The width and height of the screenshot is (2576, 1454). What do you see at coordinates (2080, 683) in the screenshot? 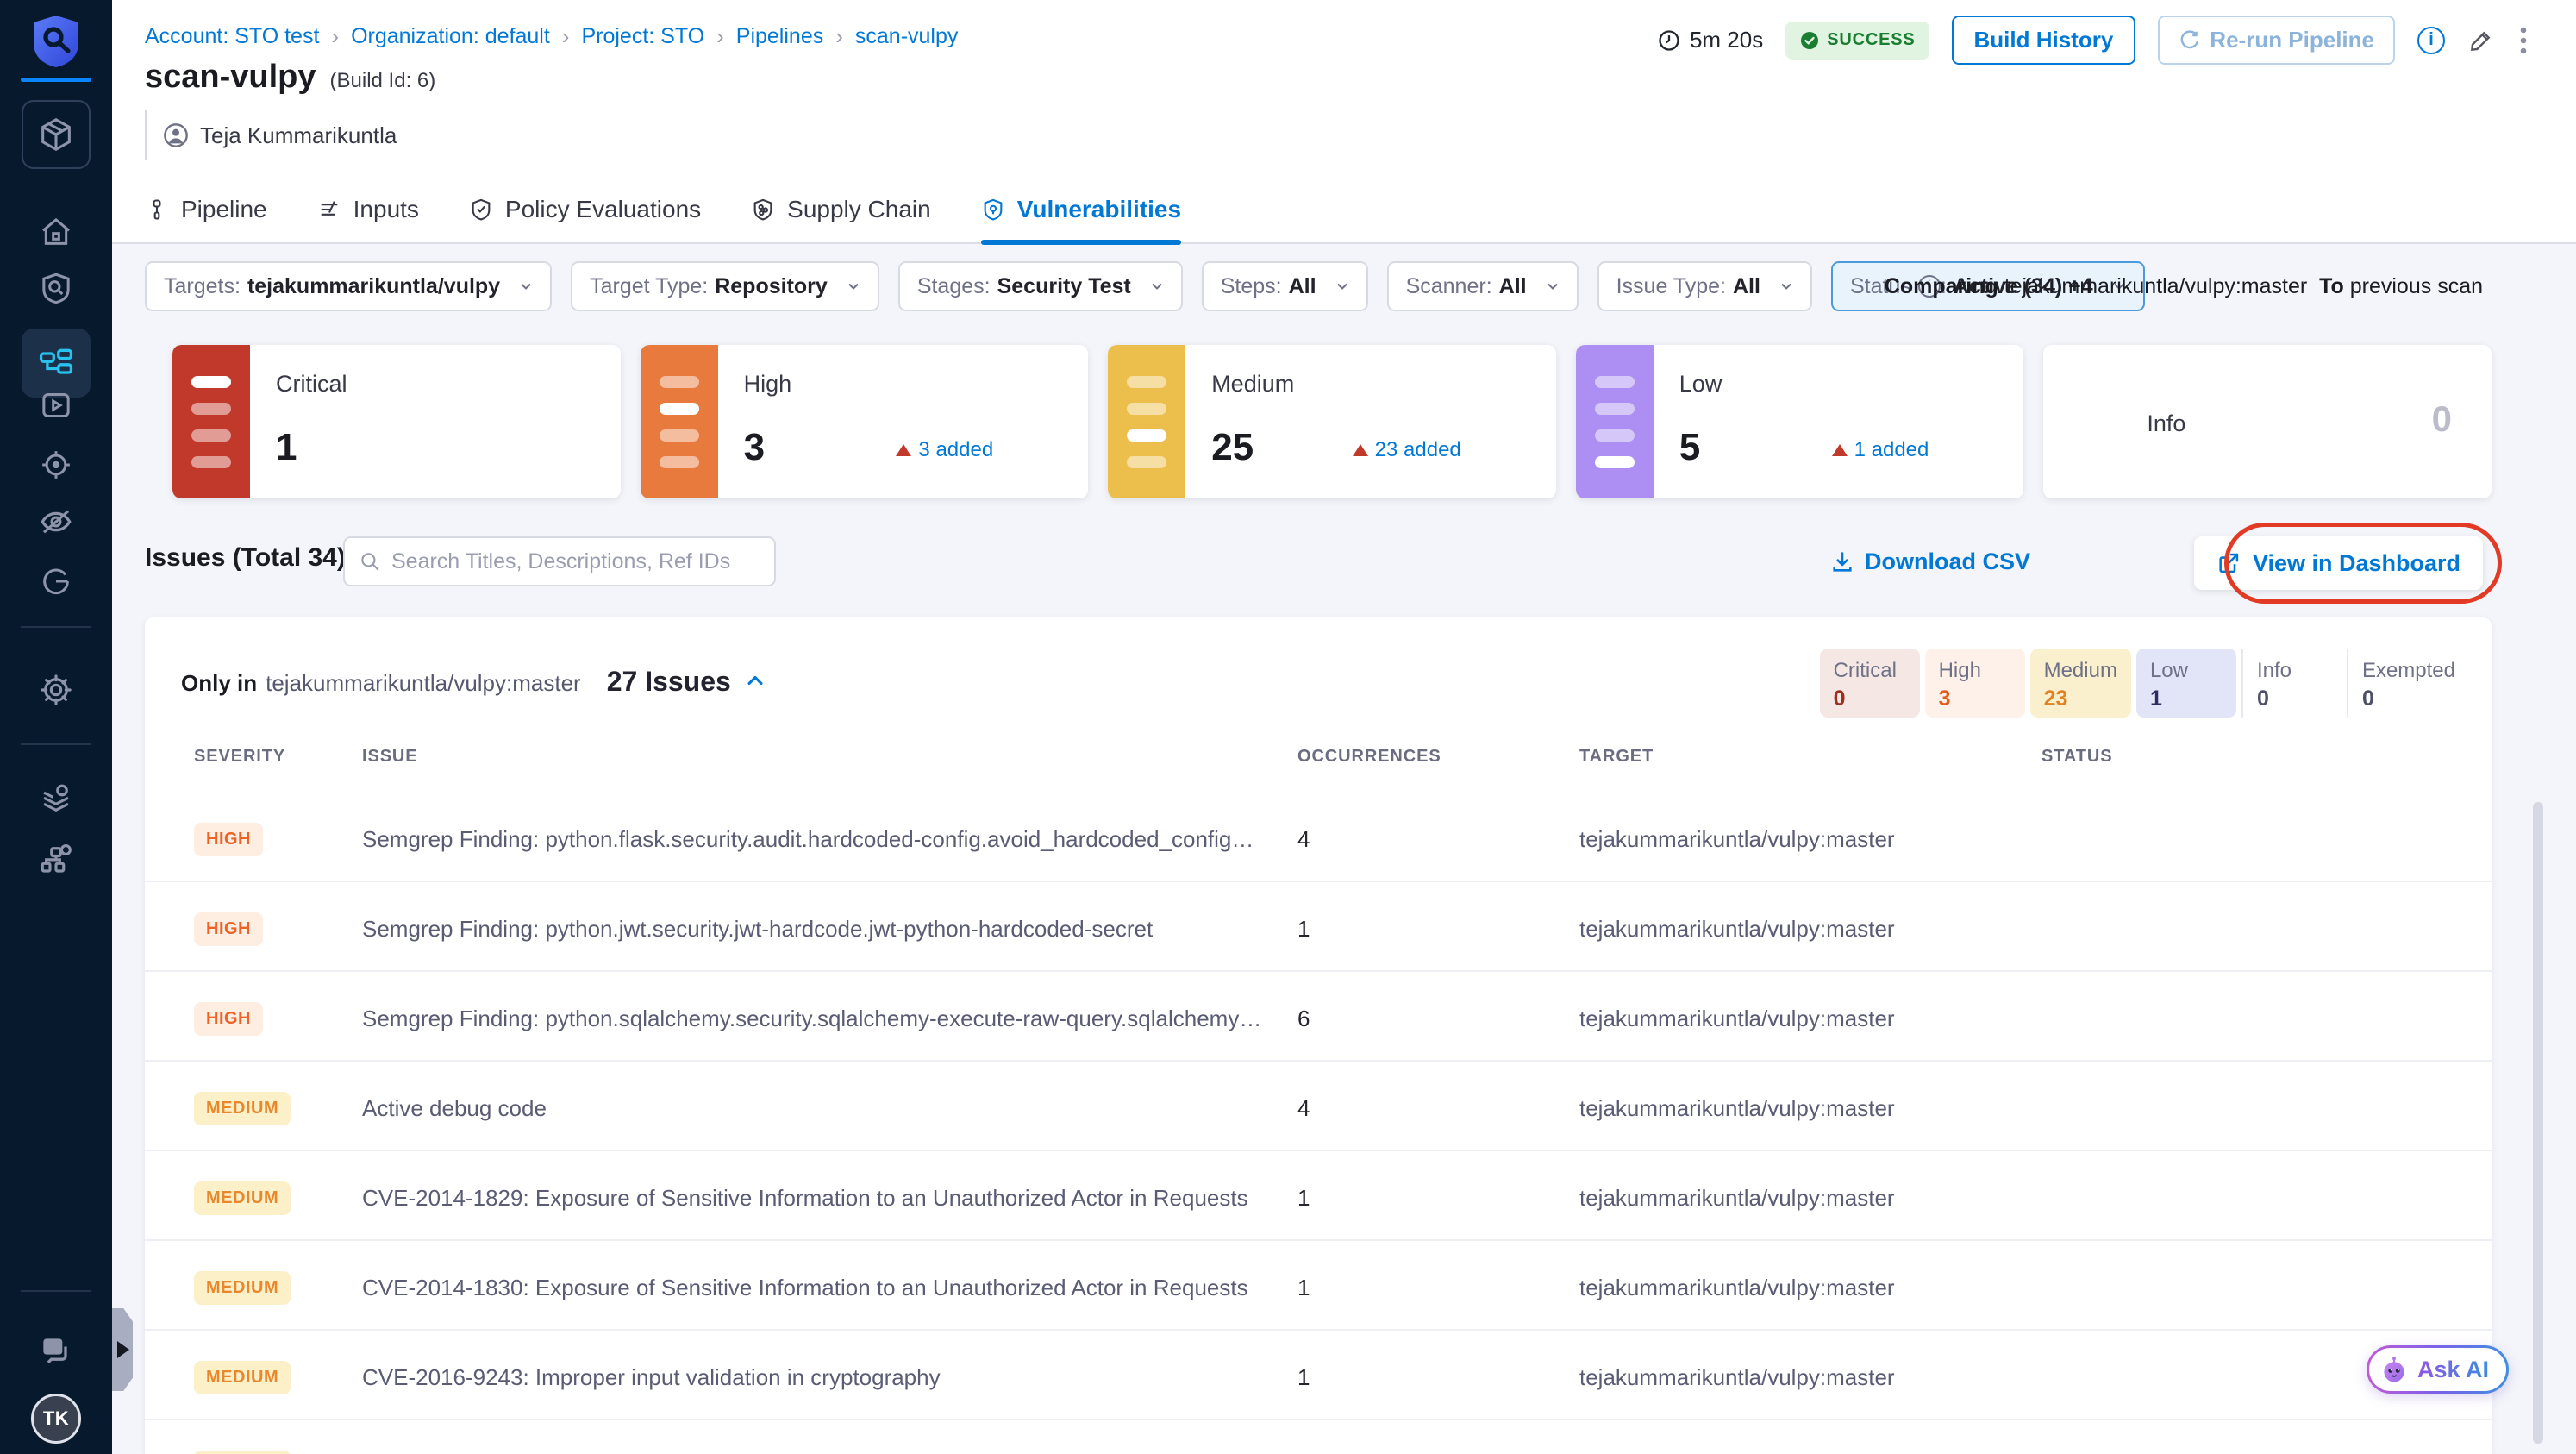
I see `chip-medium: Medium 23` at bounding box center [2080, 683].